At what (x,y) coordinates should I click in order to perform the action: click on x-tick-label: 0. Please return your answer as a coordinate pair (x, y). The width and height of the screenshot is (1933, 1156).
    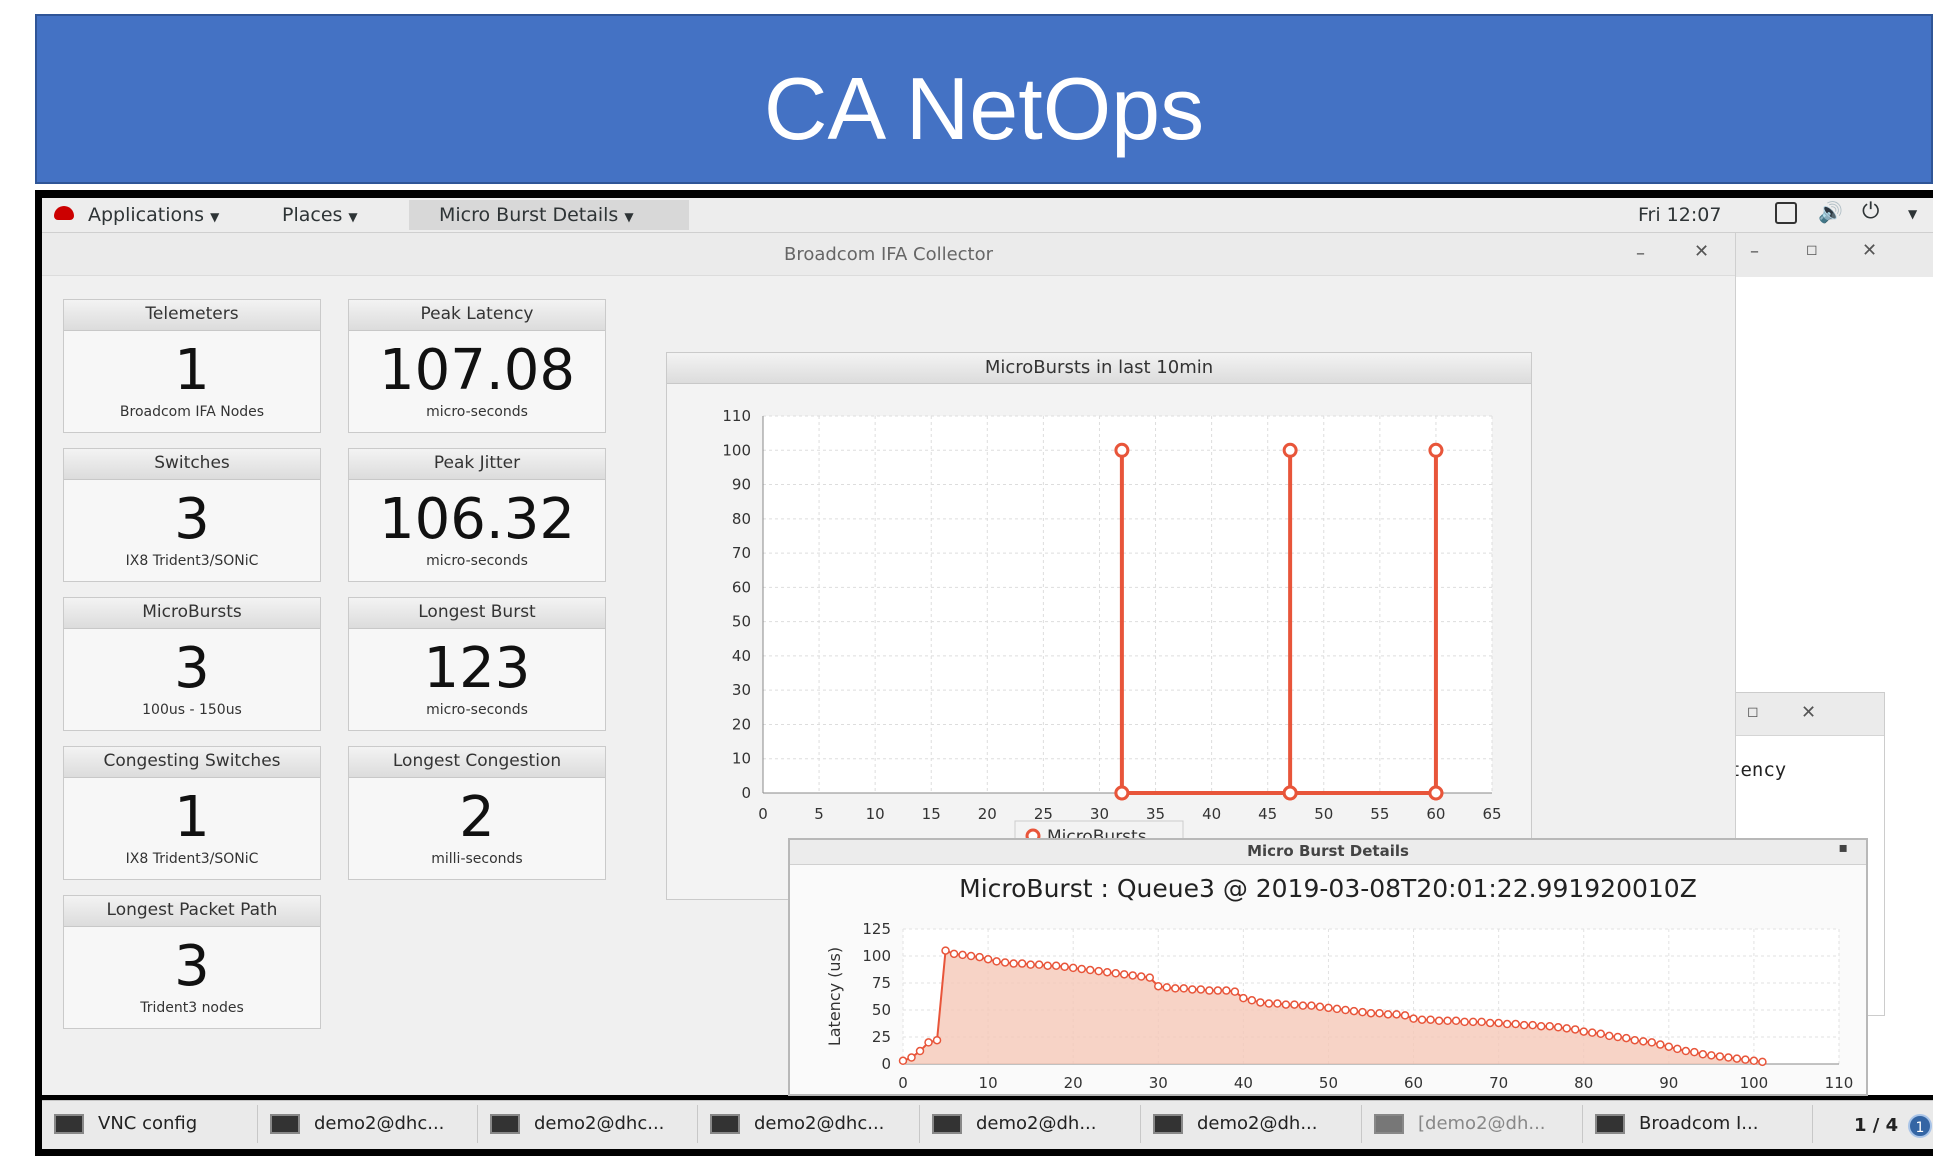
    Looking at the image, I should click on (763, 814).